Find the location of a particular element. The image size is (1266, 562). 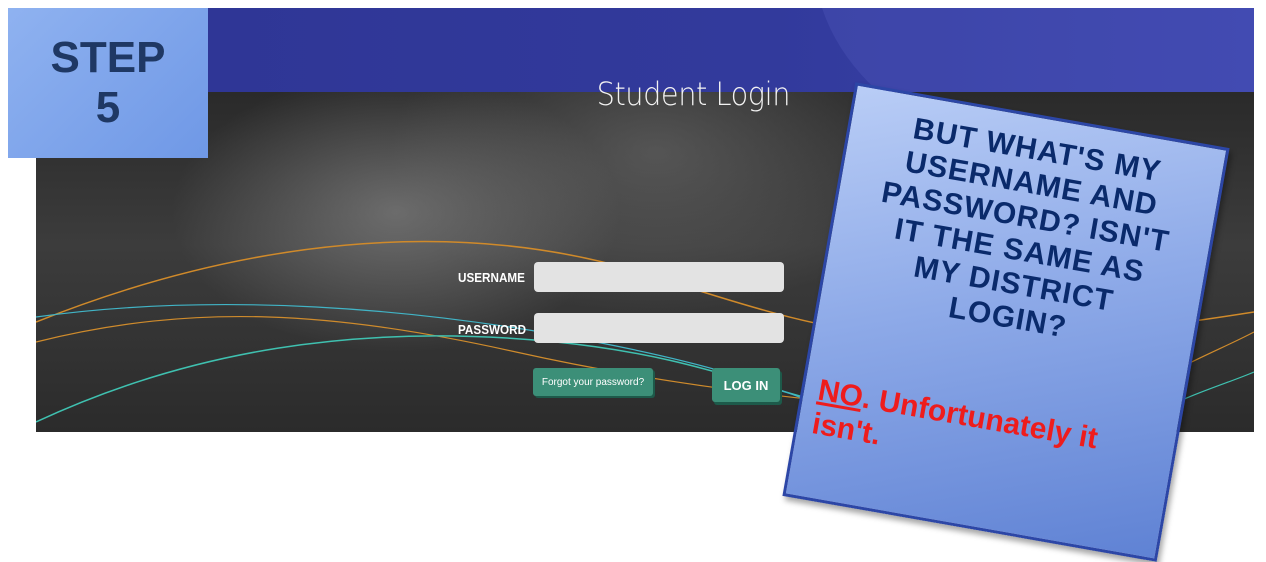

login-title: Student Login is located at coordinates (693, 94).